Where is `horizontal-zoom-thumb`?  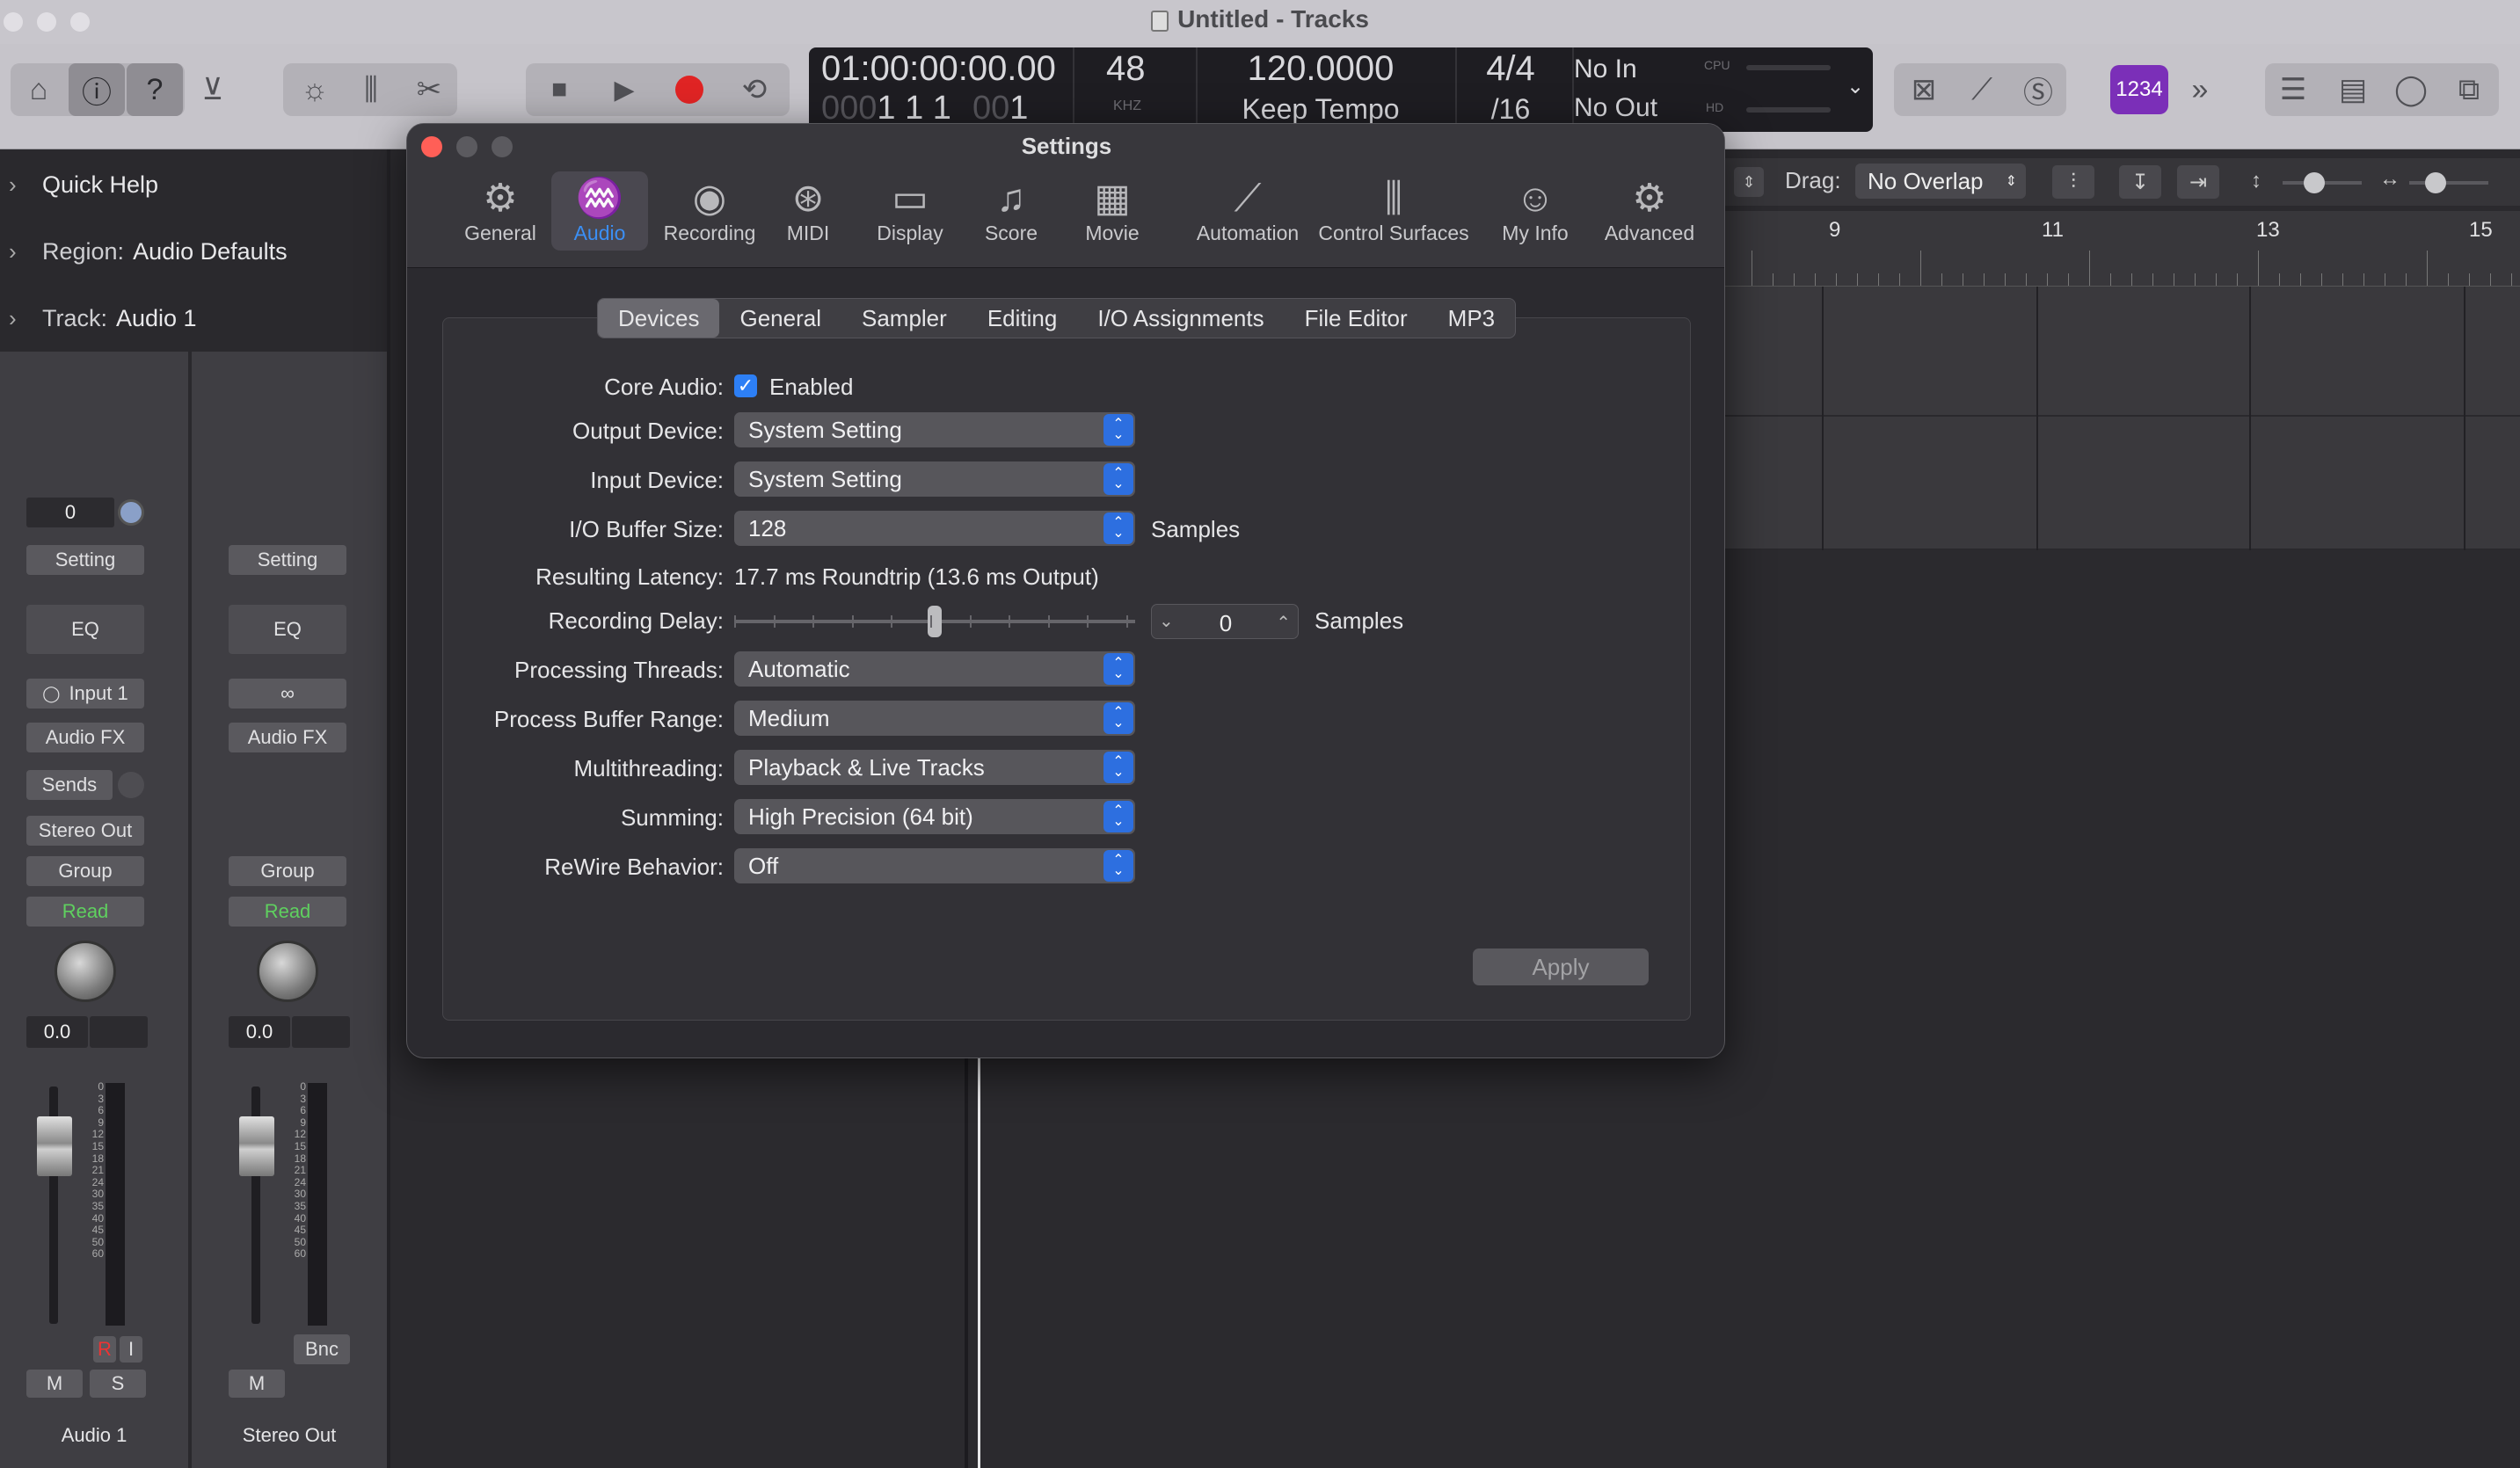 horizontal-zoom-thumb is located at coordinates (2435, 182).